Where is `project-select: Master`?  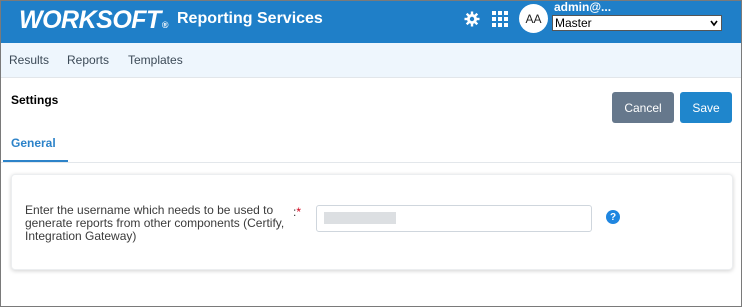
project-select: Master is located at coordinates (637, 23).